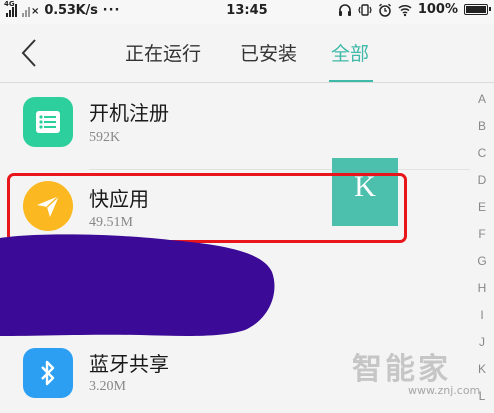 The height and width of the screenshot is (413, 494). What do you see at coordinates (9, 4) in the screenshot?
I see `network-type: 4G` at bounding box center [9, 4].